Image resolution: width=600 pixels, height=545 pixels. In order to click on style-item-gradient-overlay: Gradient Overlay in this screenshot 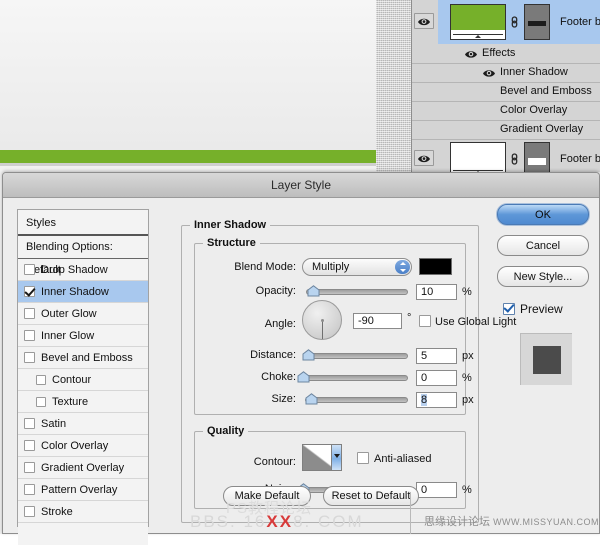, I will do `click(83, 468)`.